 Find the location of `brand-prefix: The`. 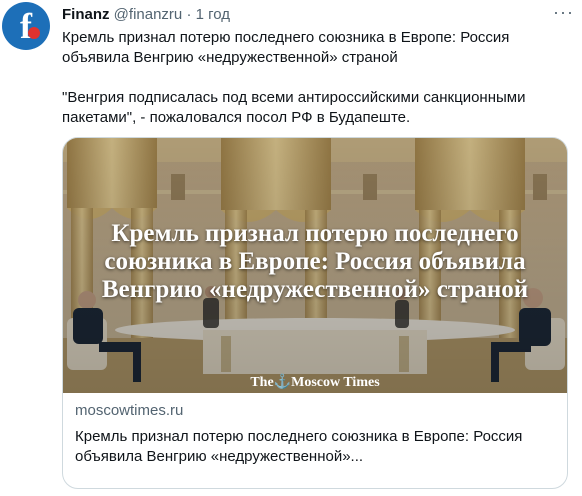

brand-prefix: The is located at coordinates (262, 382).